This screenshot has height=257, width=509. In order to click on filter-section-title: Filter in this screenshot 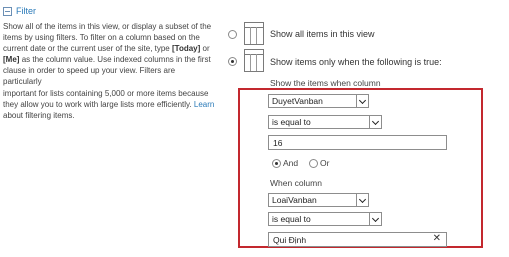, I will do `click(26, 11)`.